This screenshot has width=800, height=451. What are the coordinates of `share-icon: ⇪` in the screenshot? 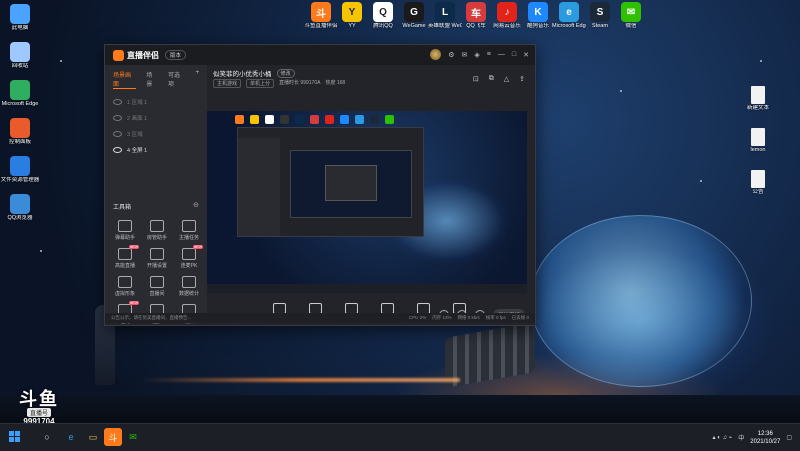 It's located at (522, 79).